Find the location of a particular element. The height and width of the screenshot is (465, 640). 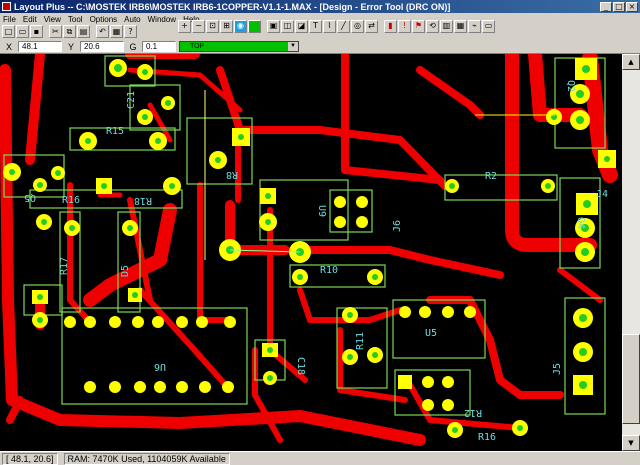

file-toolbar: □ ▭ ▪ ✂ ⧉ ▤ ↶ ▦ ? is located at coordinates (89, 31).